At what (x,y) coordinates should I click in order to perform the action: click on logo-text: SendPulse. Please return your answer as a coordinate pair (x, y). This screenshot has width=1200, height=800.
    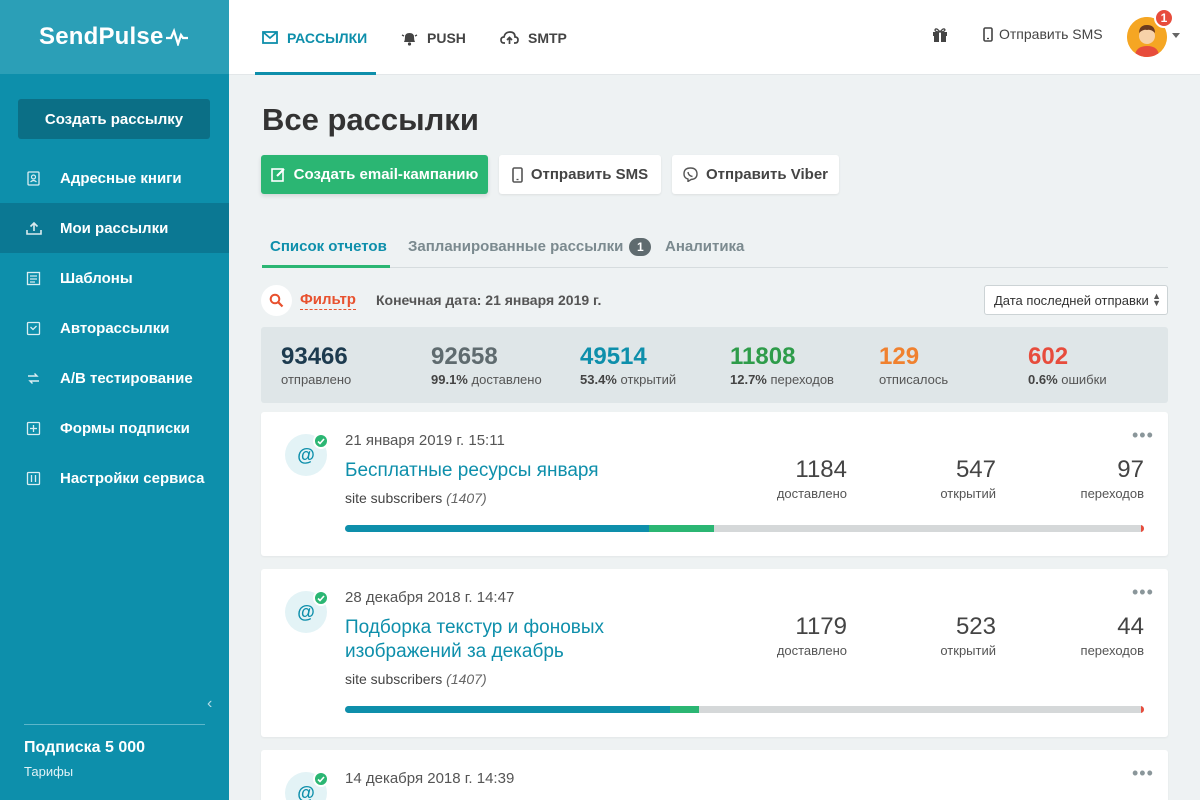
    Looking at the image, I should click on (101, 36).